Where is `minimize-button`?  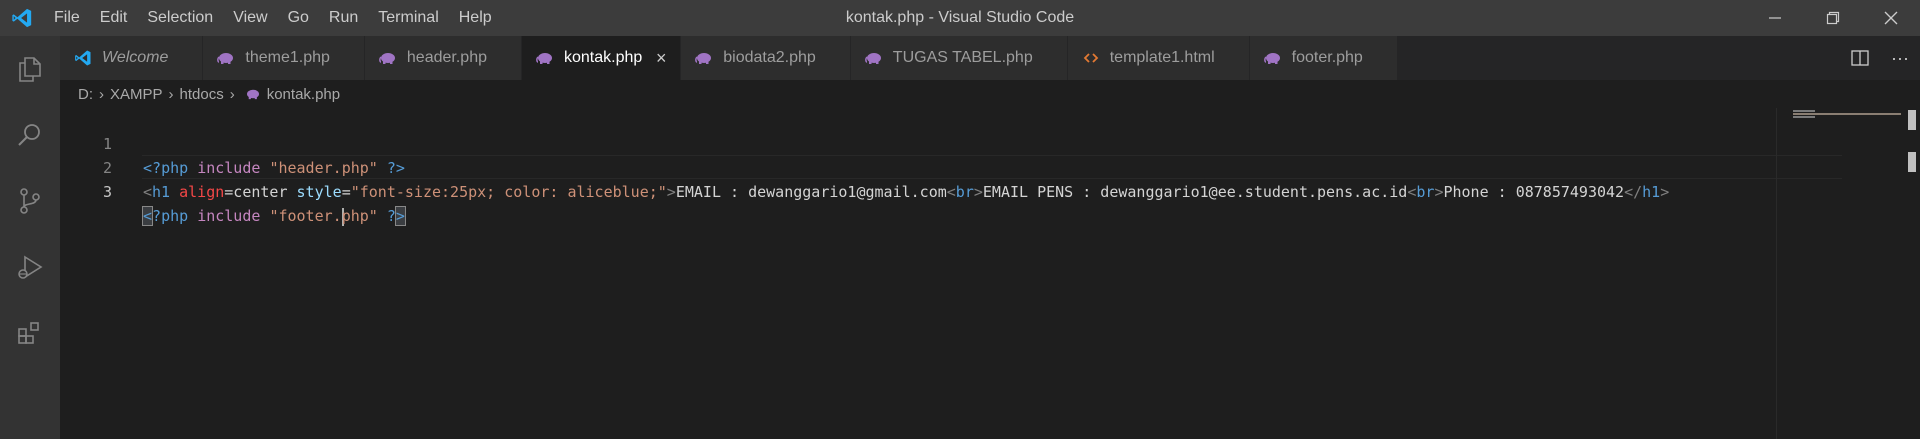 minimize-button is located at coordinates (1775, 18).